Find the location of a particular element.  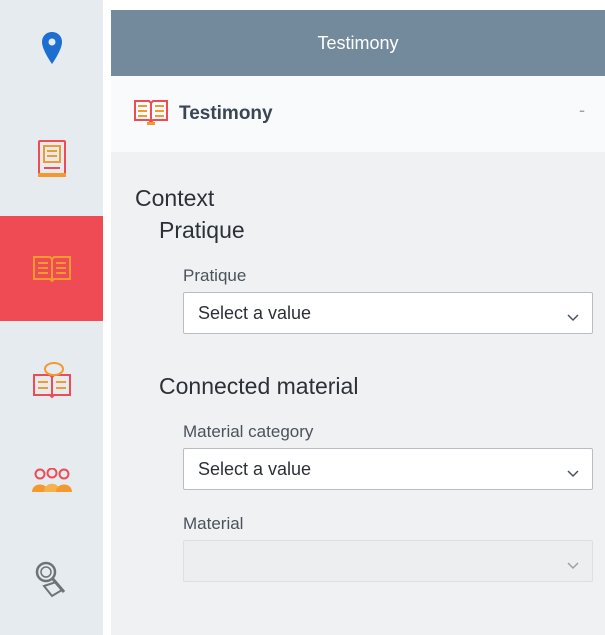

material-category-select-value: Select a value is located at coordinates (255, 468).